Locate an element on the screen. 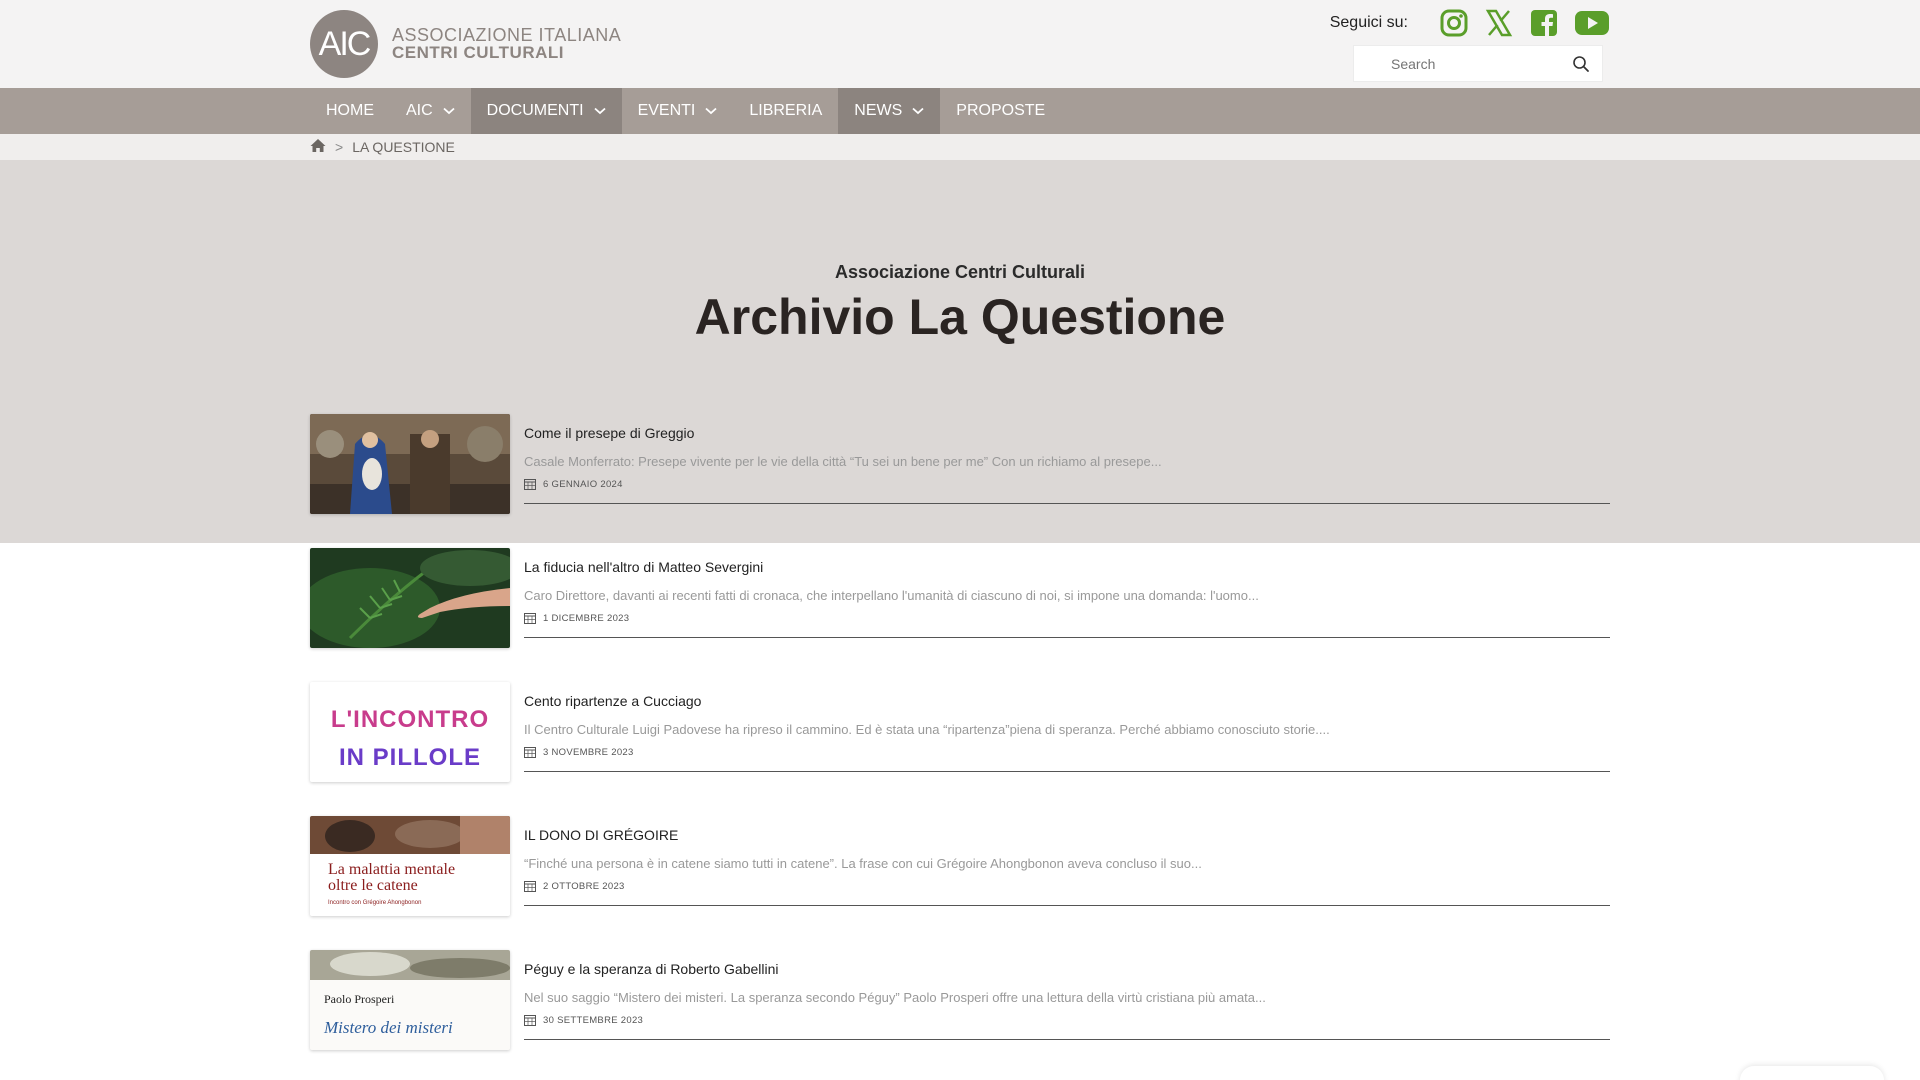  thumb-text-line-1: L'INCONTRO is located at coordinates (410, 719).